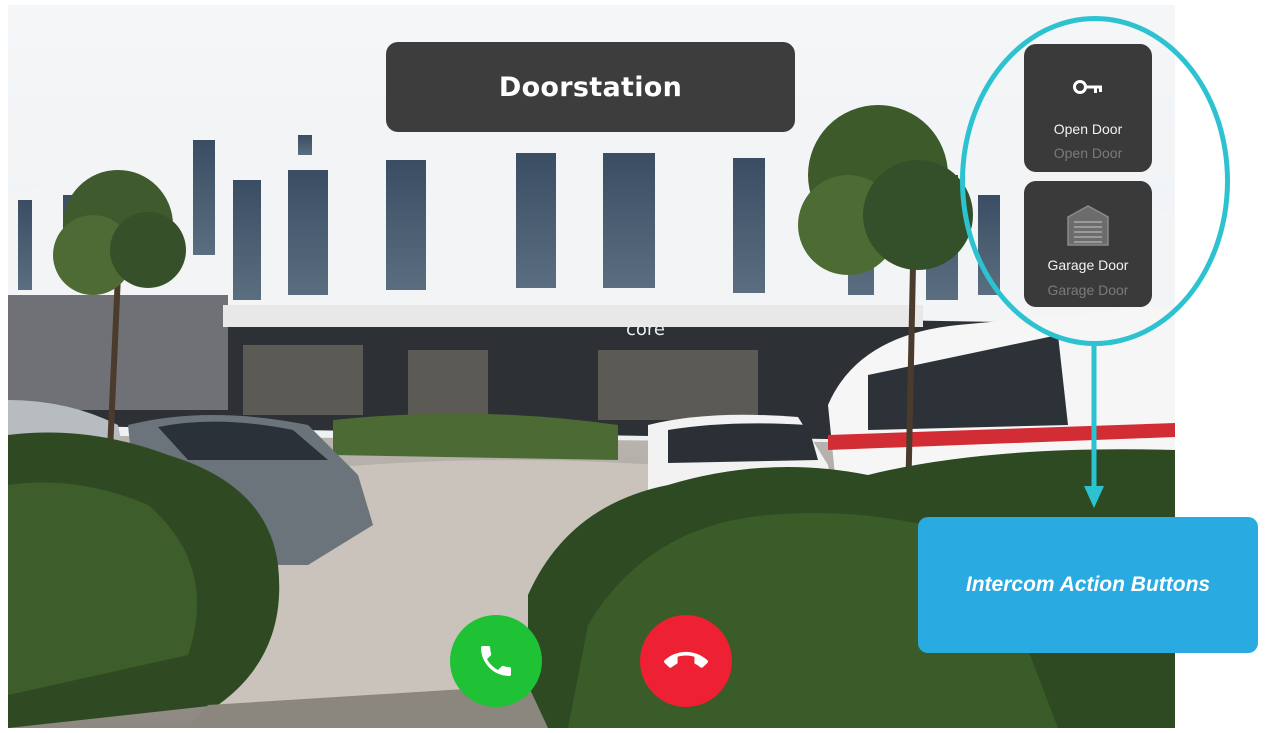 The height and width of the screenshot is (733, 1266). I want to click on garage-door-icon, so click(1088, 225).